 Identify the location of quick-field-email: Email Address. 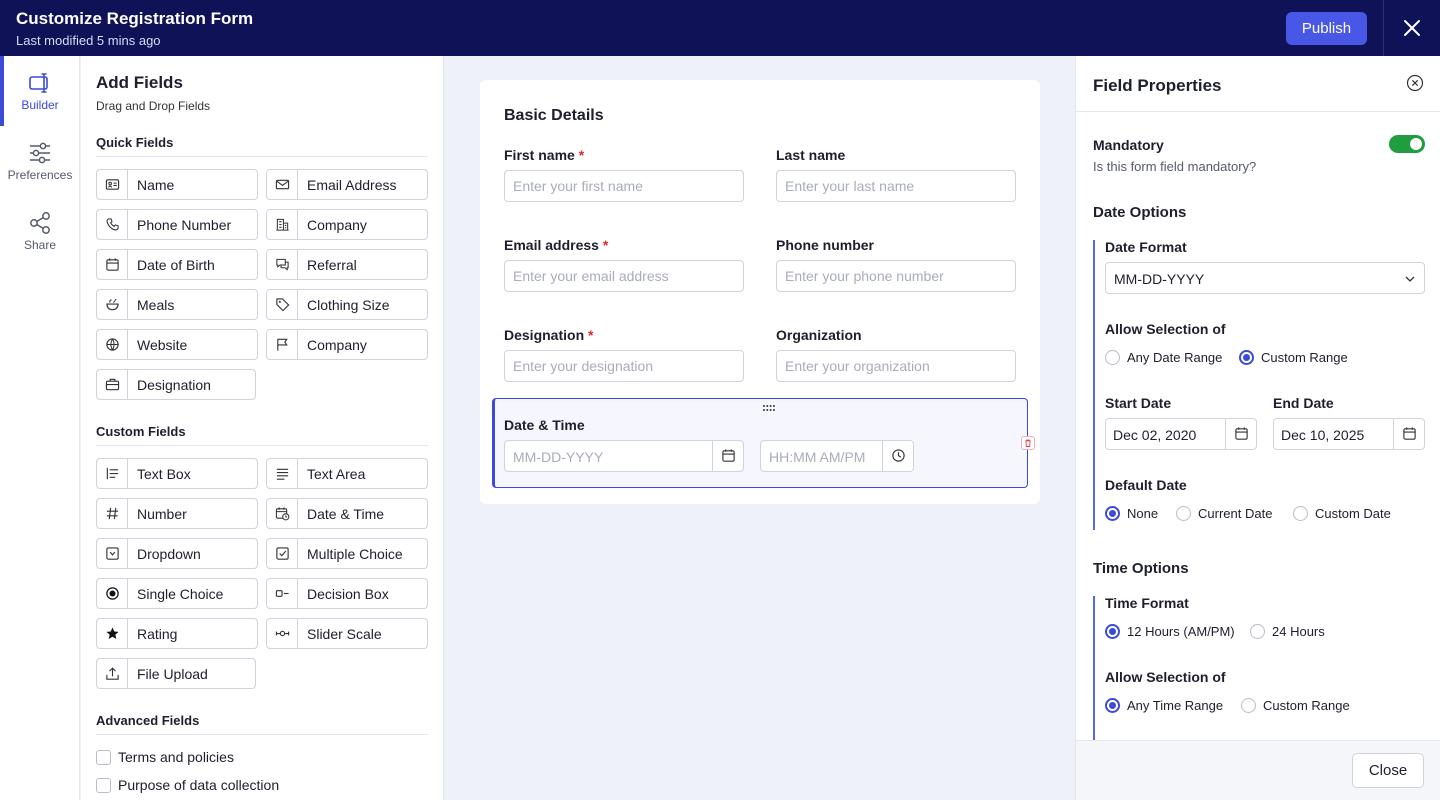
(347, 184).